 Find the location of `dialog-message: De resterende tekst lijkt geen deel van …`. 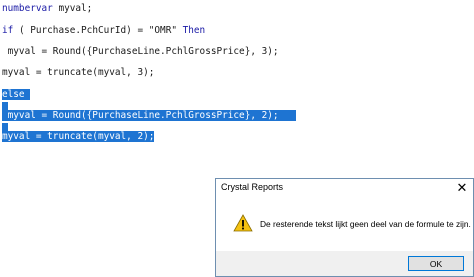

dialog-message: De resterende tekst lijkt geen deel van … is located at coordinates (365, 224).